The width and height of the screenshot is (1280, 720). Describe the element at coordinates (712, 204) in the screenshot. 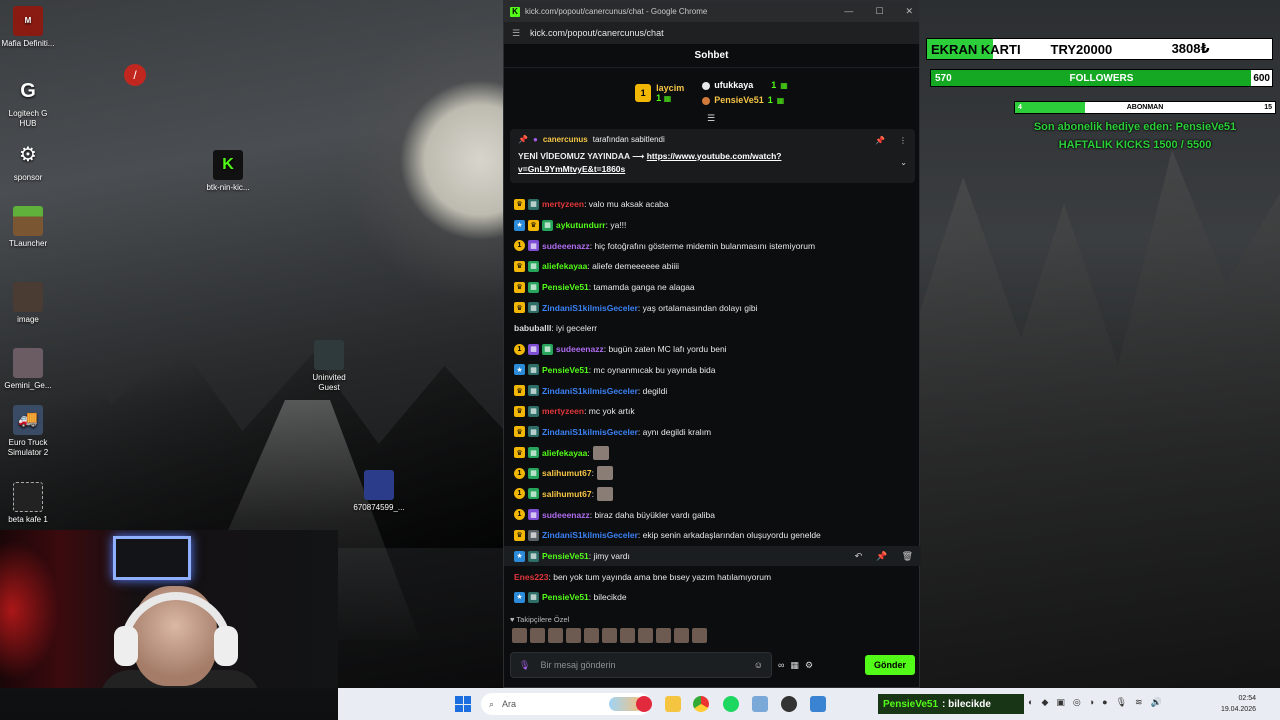

I see `chat-message: ♛ ▦ mertyzeen: valo mu aksak acaba` at that location.